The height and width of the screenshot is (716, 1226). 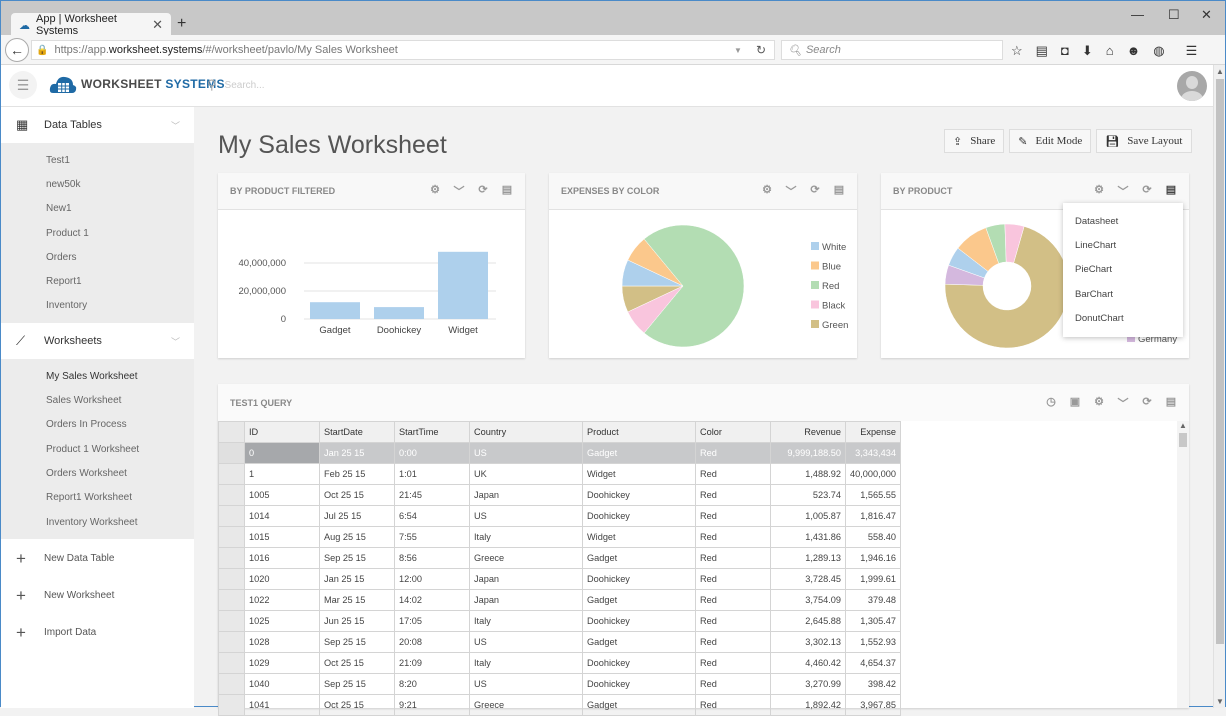 What do you see at coordinates (1206, 15) in the screenshot?
I see `close-window-button: ✕` at bounding box center [1206, 15].